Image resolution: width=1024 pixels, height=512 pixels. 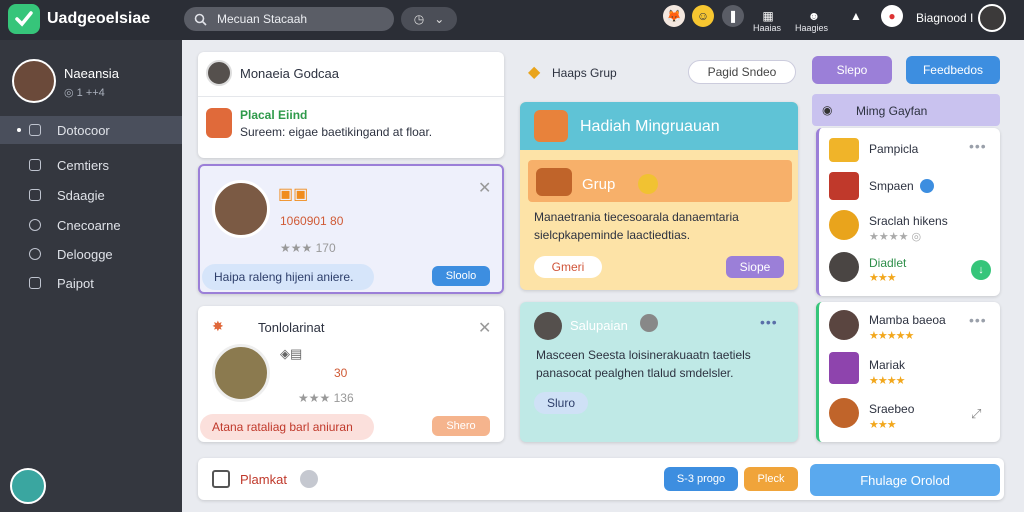 What do you see at coordinates (19, 130) in the screenshot?
I see `active-dot-icon` at bounding box center [19, 130].